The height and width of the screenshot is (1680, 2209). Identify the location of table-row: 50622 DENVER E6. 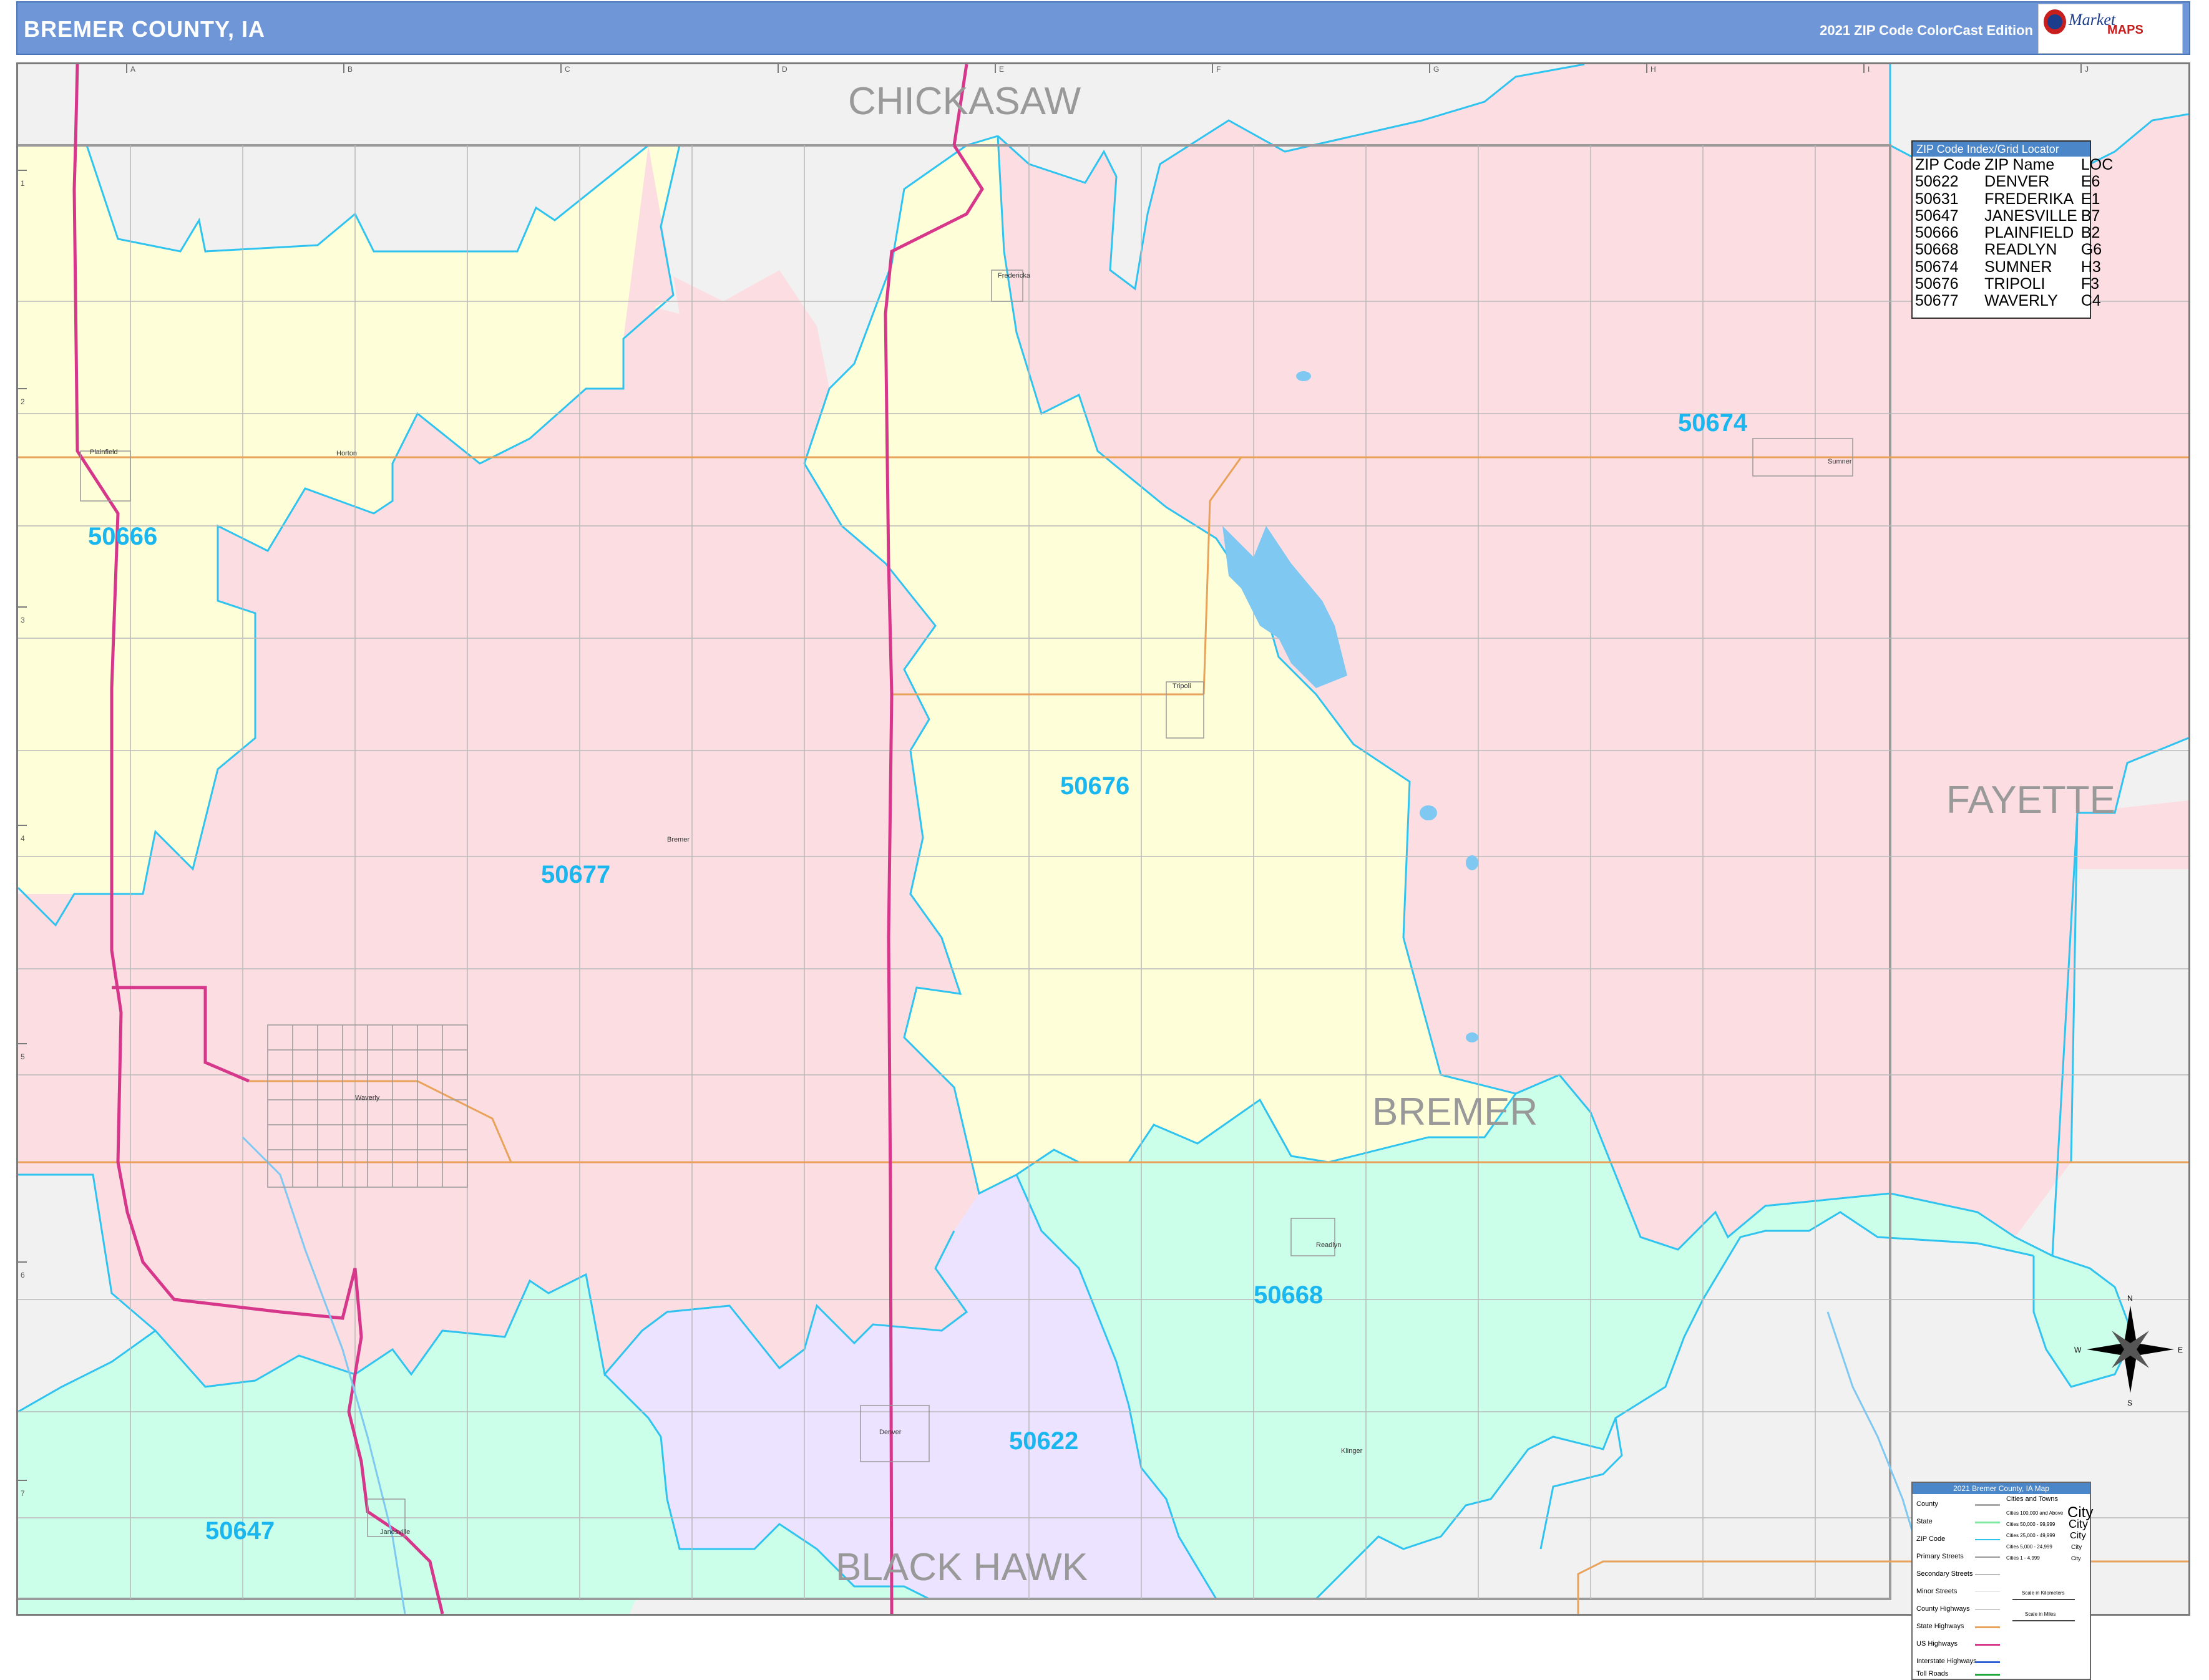
(2014, 182).